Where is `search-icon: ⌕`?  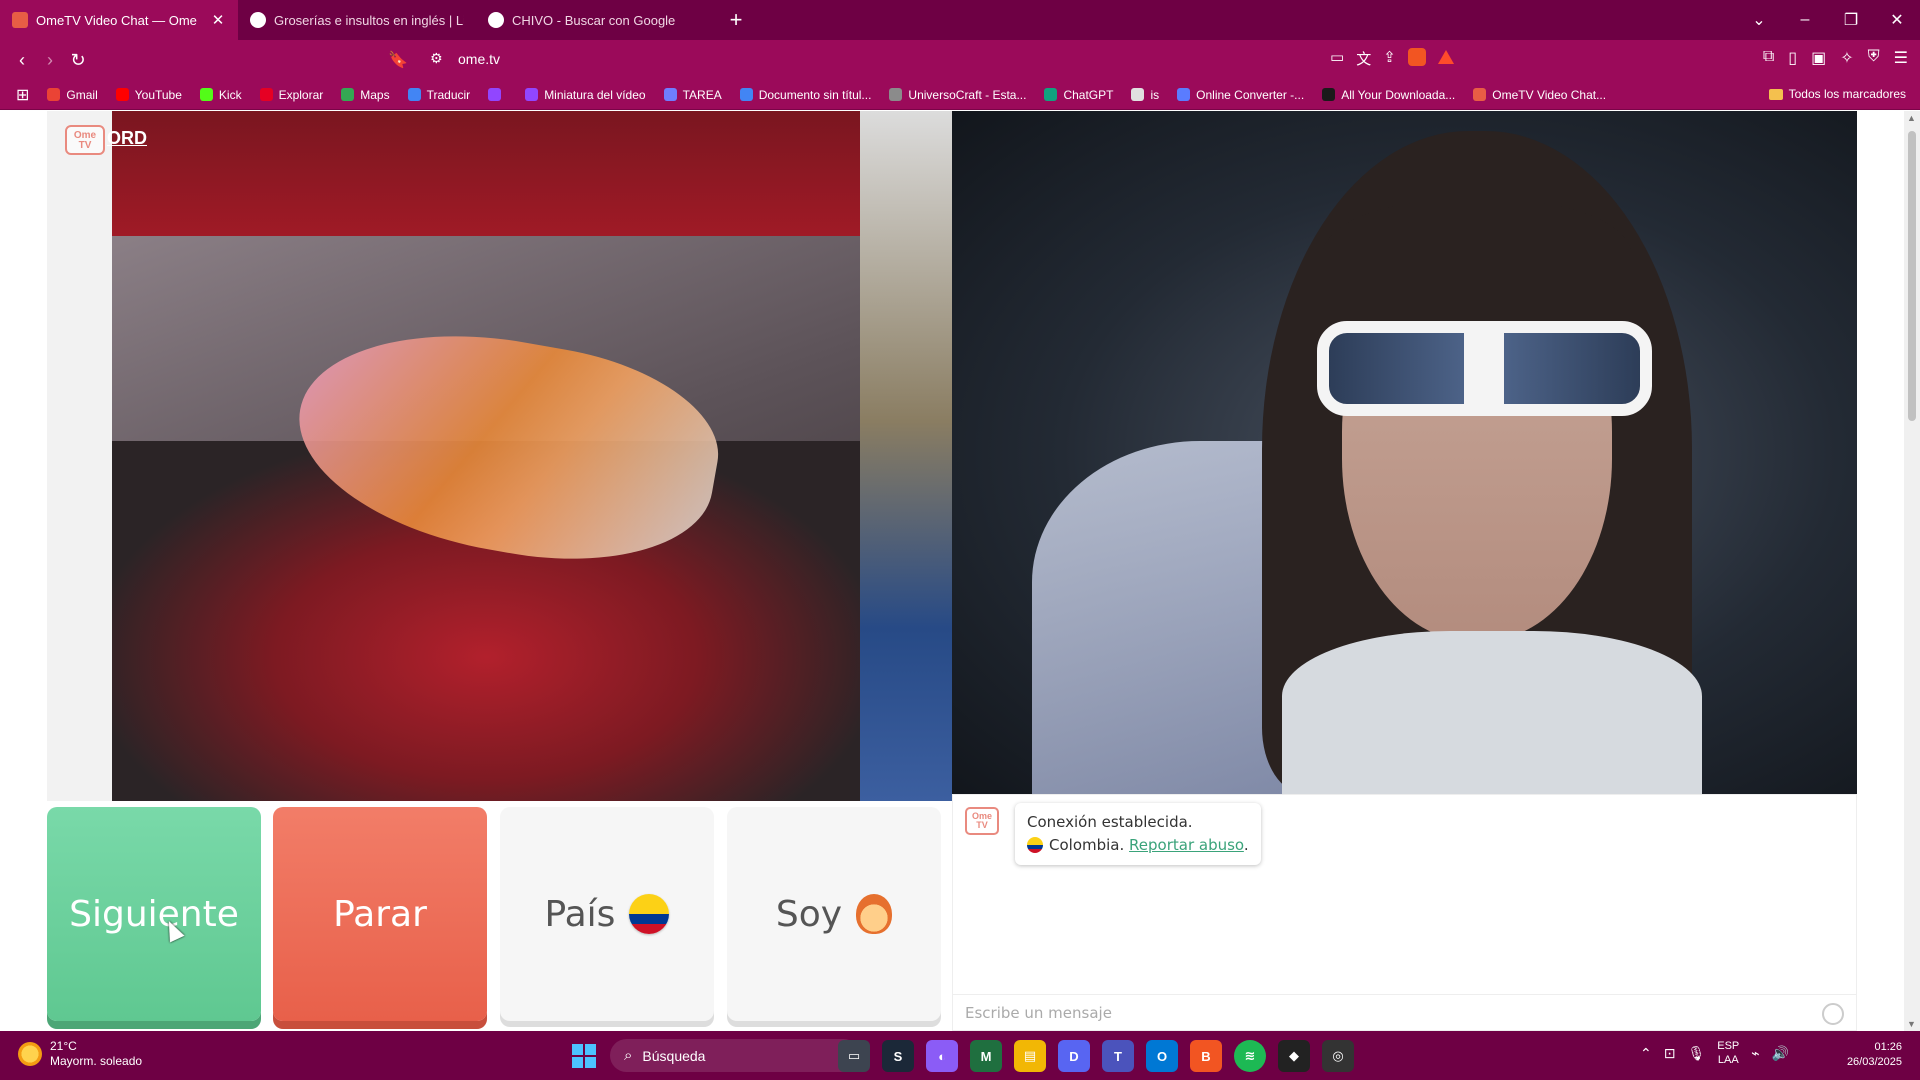 search-icon: ⌕ is located at coordinates (628, 1055).